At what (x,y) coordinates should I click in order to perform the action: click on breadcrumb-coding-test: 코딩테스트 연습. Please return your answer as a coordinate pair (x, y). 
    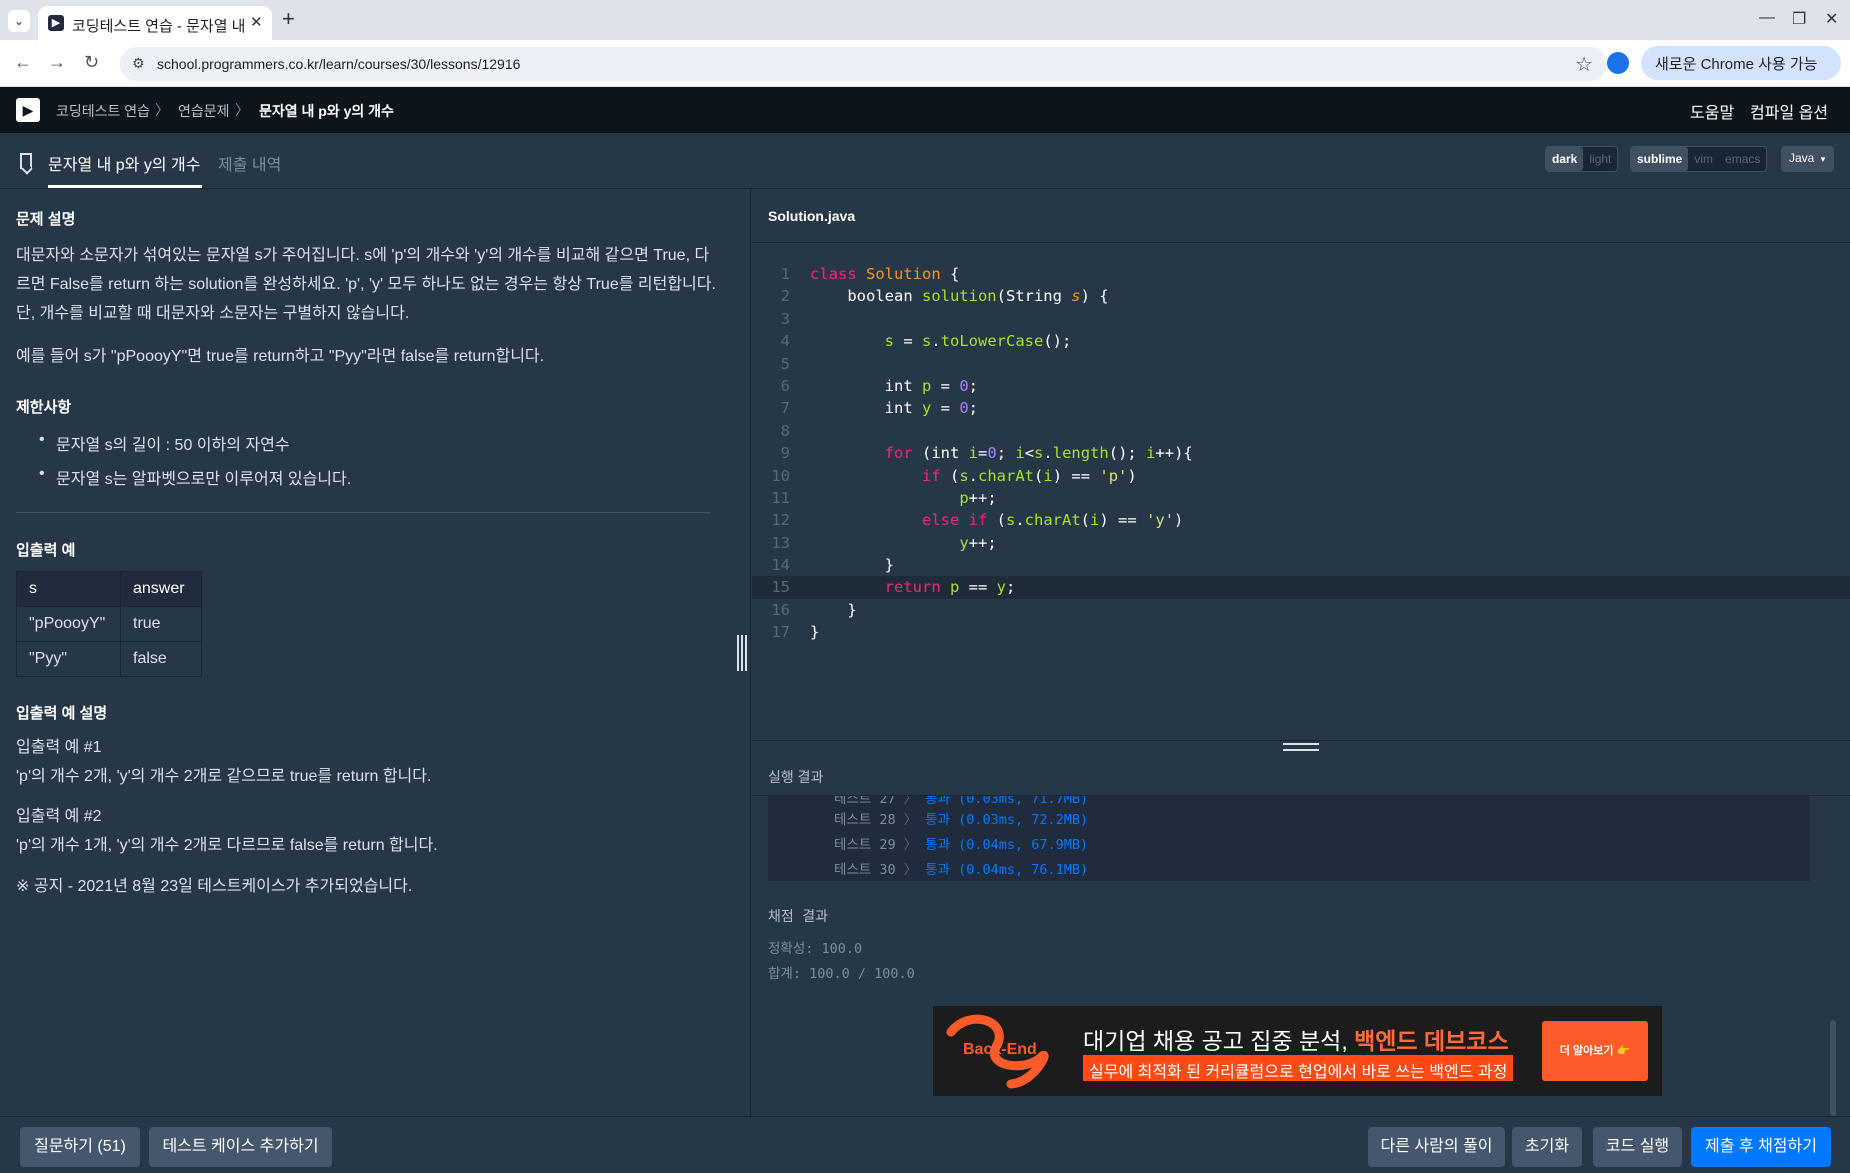
    Looking at the image, I should click on (103, 111).